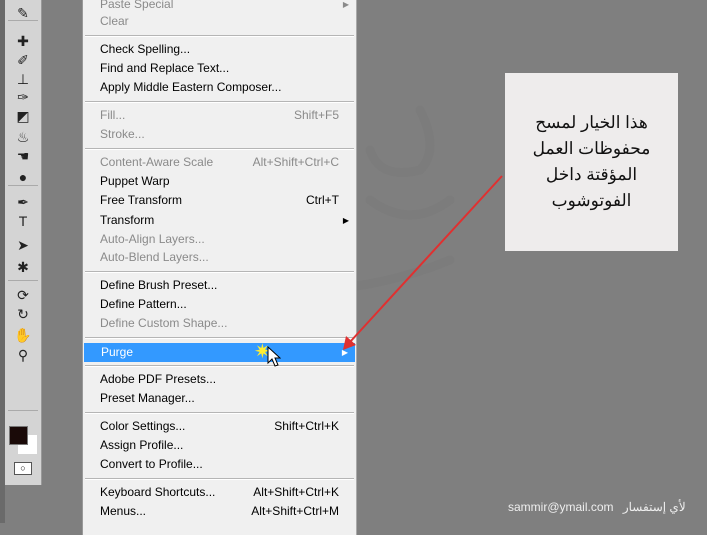  I want to click on foreground-color-swatch, so click(18, 435).